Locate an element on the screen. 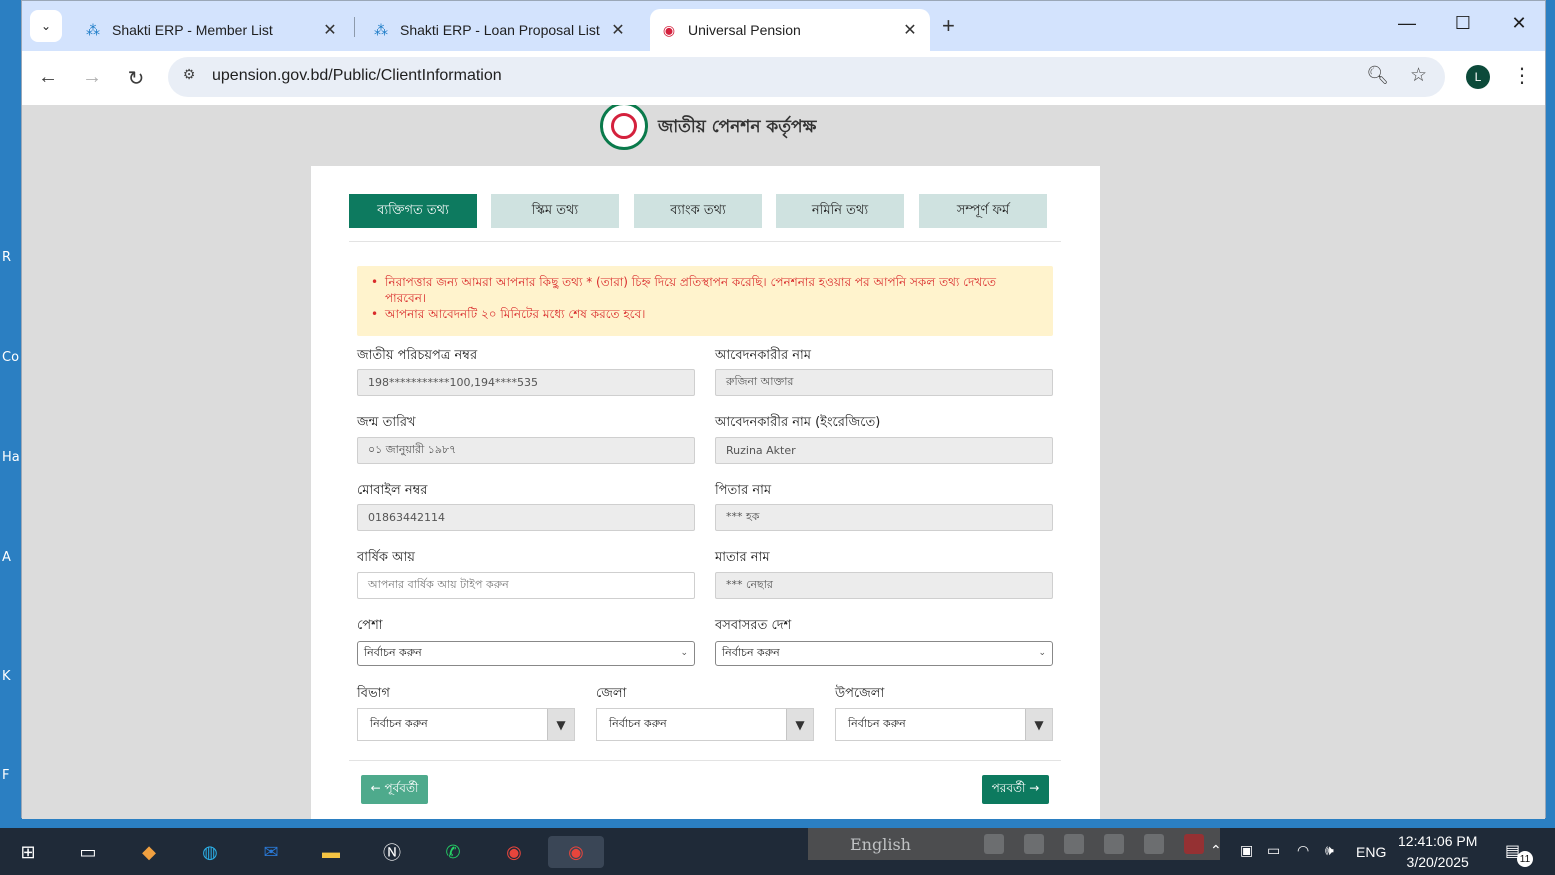  father-name-label: পিতার নাম is located at coordinates (743, 490).